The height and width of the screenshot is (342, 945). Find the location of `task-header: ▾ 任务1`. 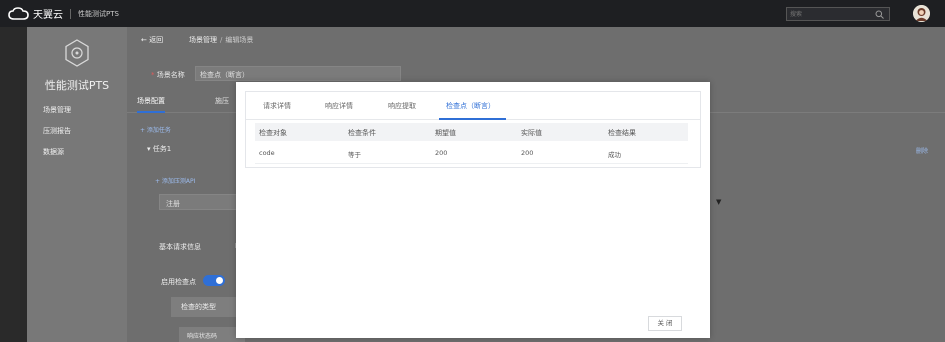

task-header: ▾ 任务1 is located at coordinates (159, 149).